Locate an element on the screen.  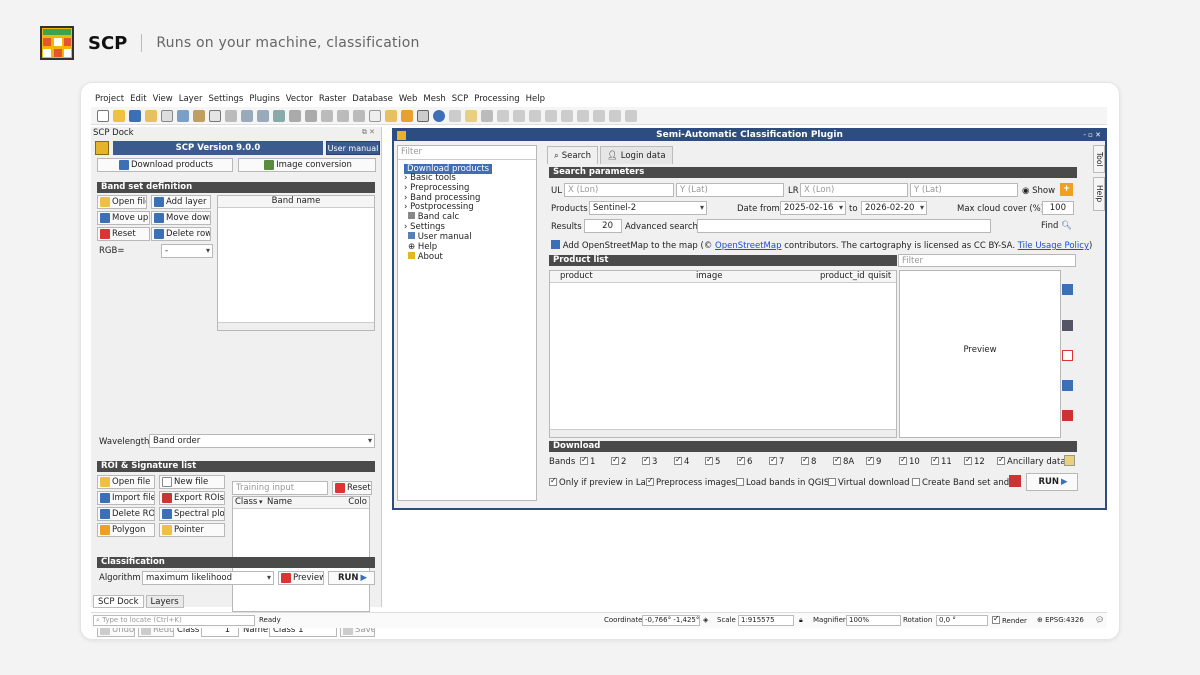
save-project-icon is located at coordinates (135, 115).